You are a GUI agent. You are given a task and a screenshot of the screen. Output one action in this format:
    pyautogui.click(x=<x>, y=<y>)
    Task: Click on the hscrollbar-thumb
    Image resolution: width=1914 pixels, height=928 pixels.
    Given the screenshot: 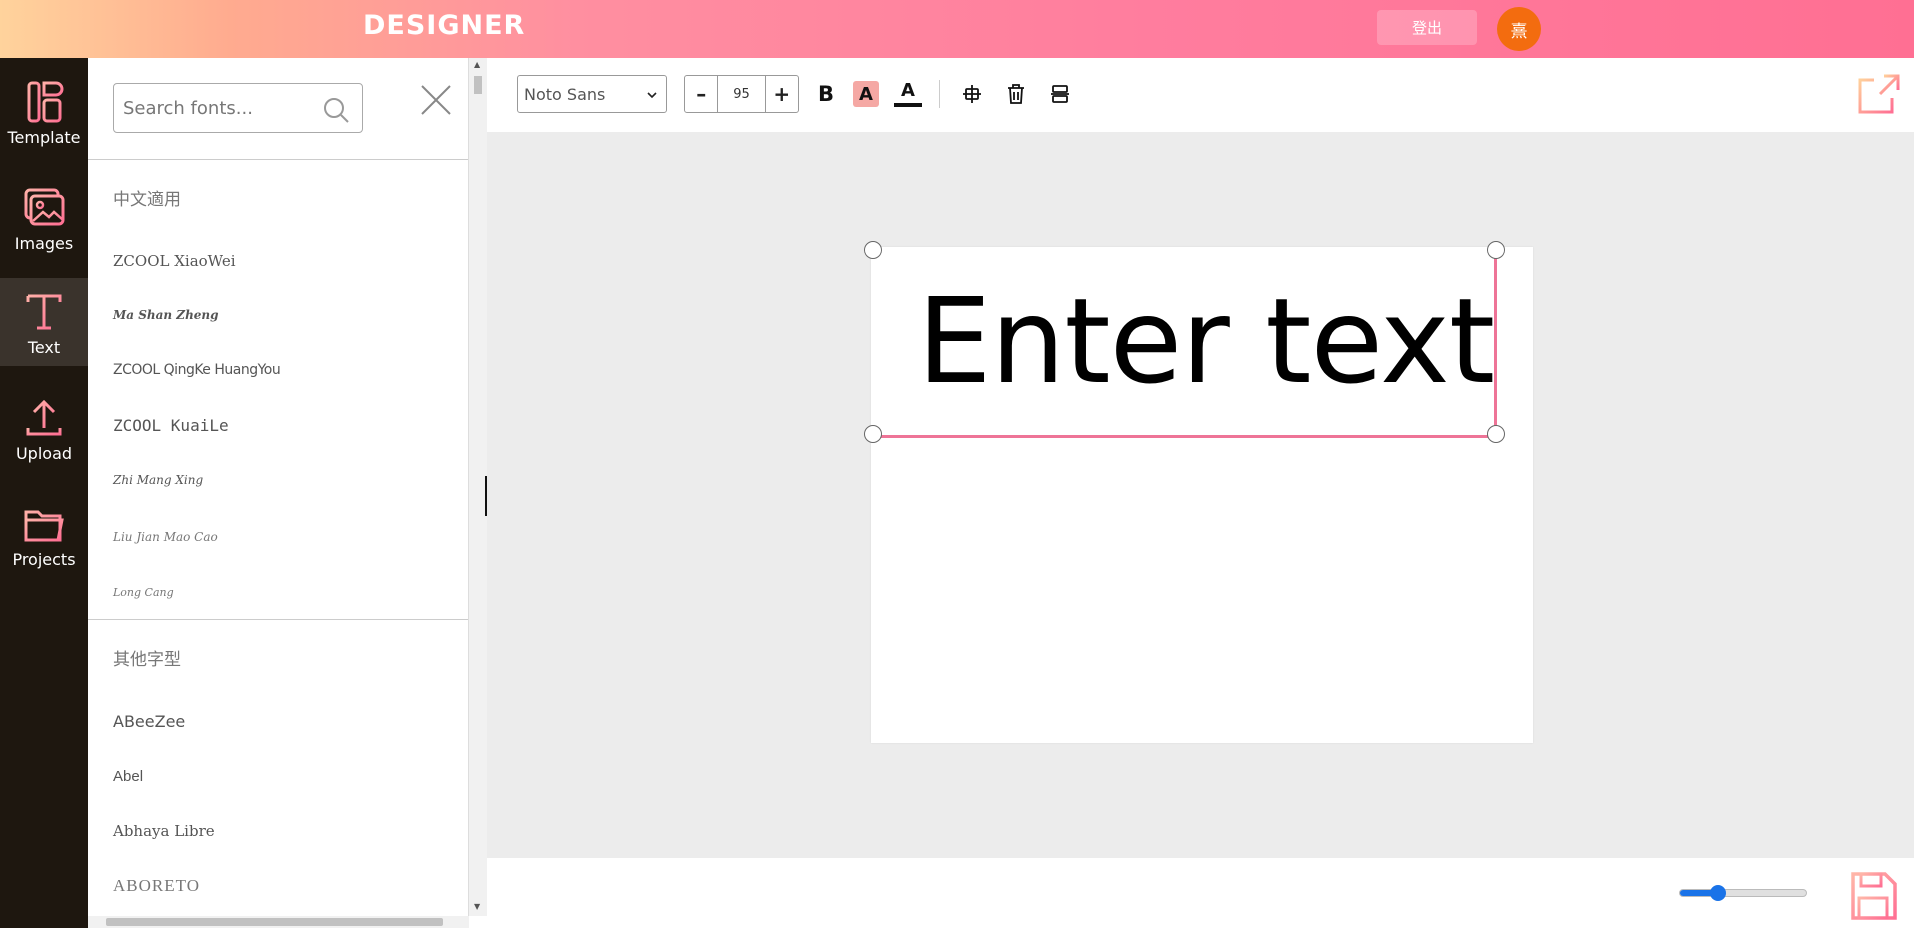 What is the action you would take?
    pyautogui.click(x=274, y=922)
    